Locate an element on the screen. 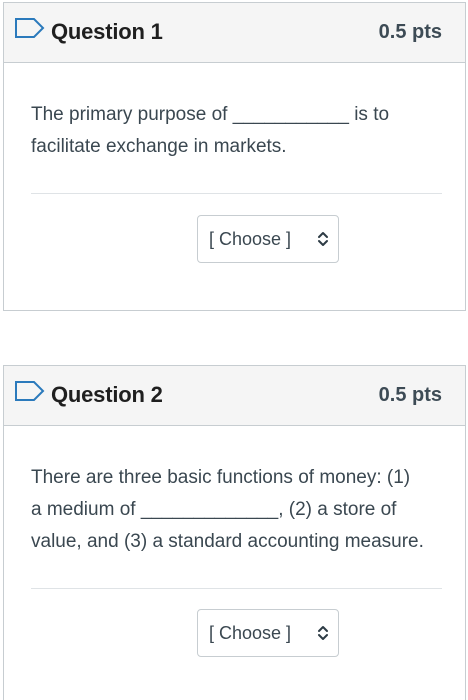  question-text-line: The primary purpose of ___________ is to is located at coordinates (210, 114).